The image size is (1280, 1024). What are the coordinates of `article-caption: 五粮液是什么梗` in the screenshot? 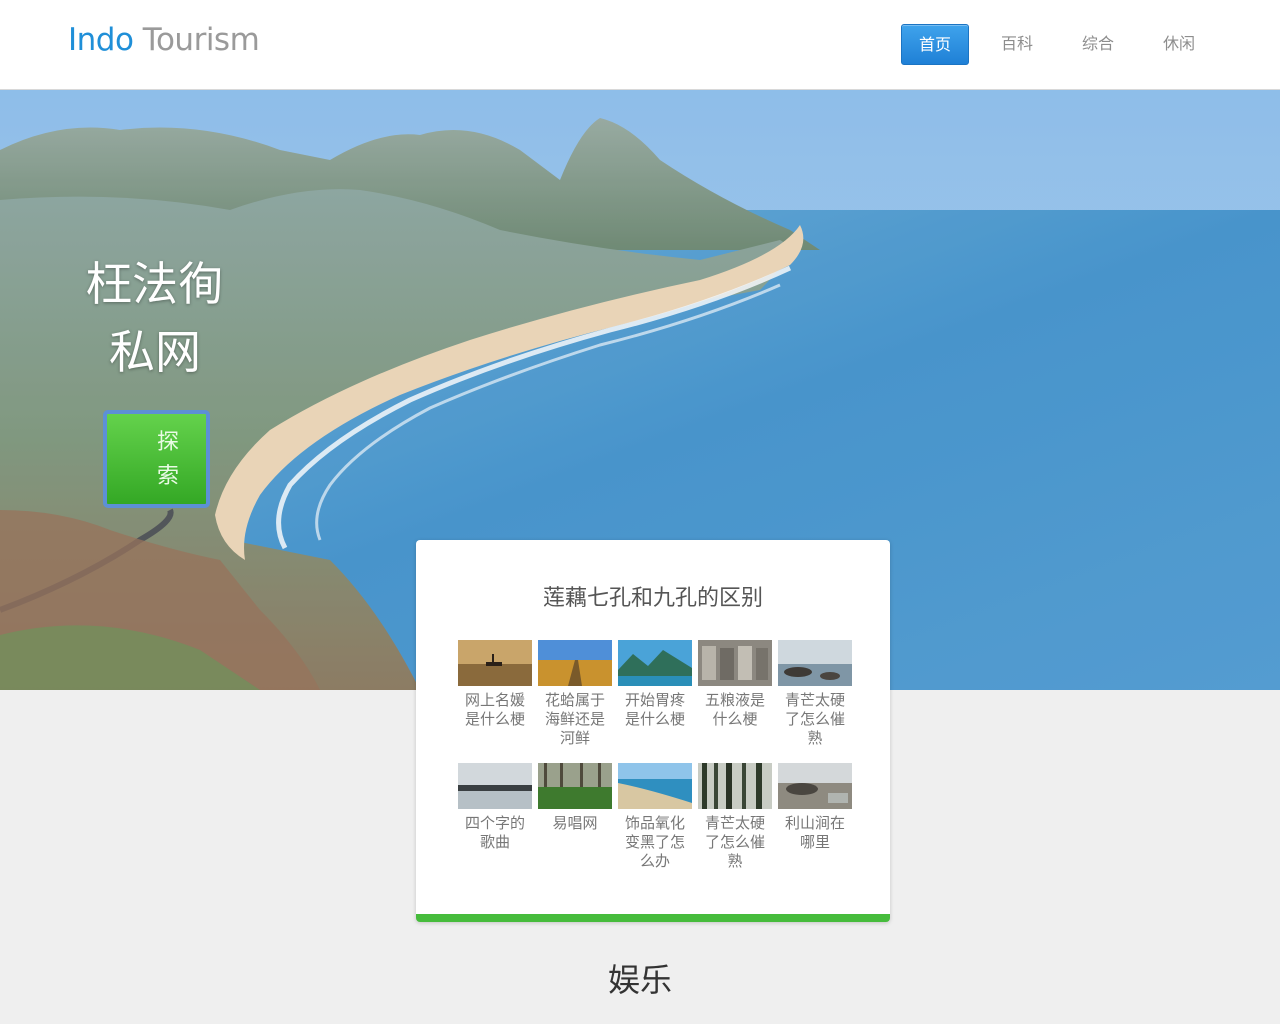 It's located at (734, 709).